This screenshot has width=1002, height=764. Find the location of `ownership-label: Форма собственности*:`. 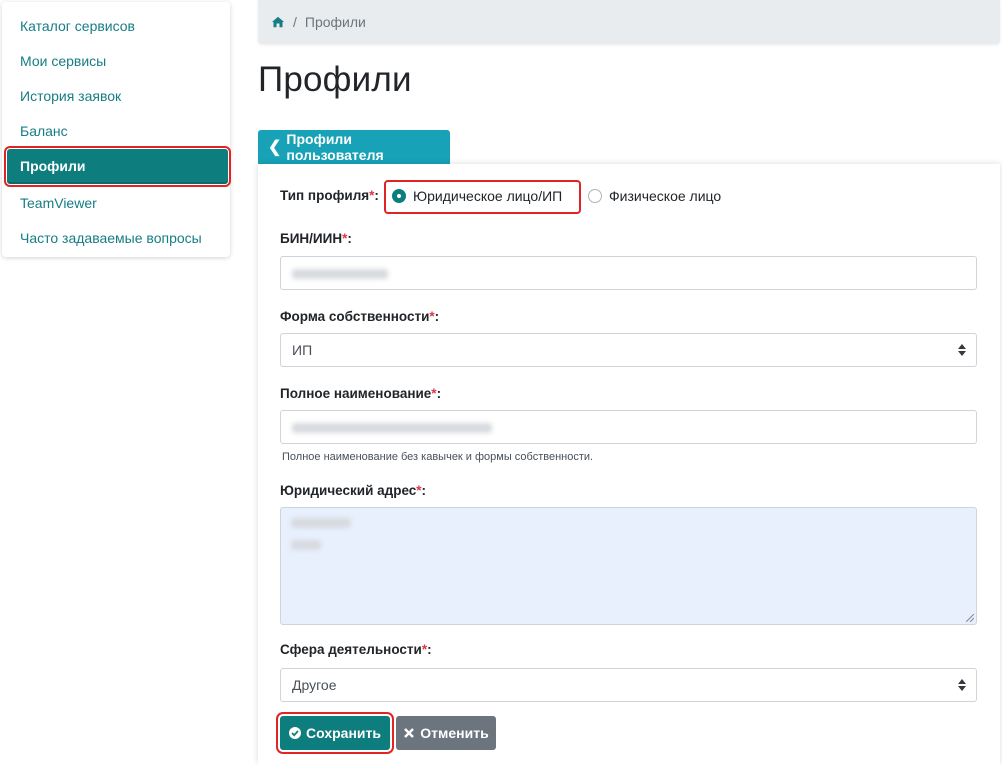

ownership-label: Форма собственности*: is located at coordinates (360, 316).